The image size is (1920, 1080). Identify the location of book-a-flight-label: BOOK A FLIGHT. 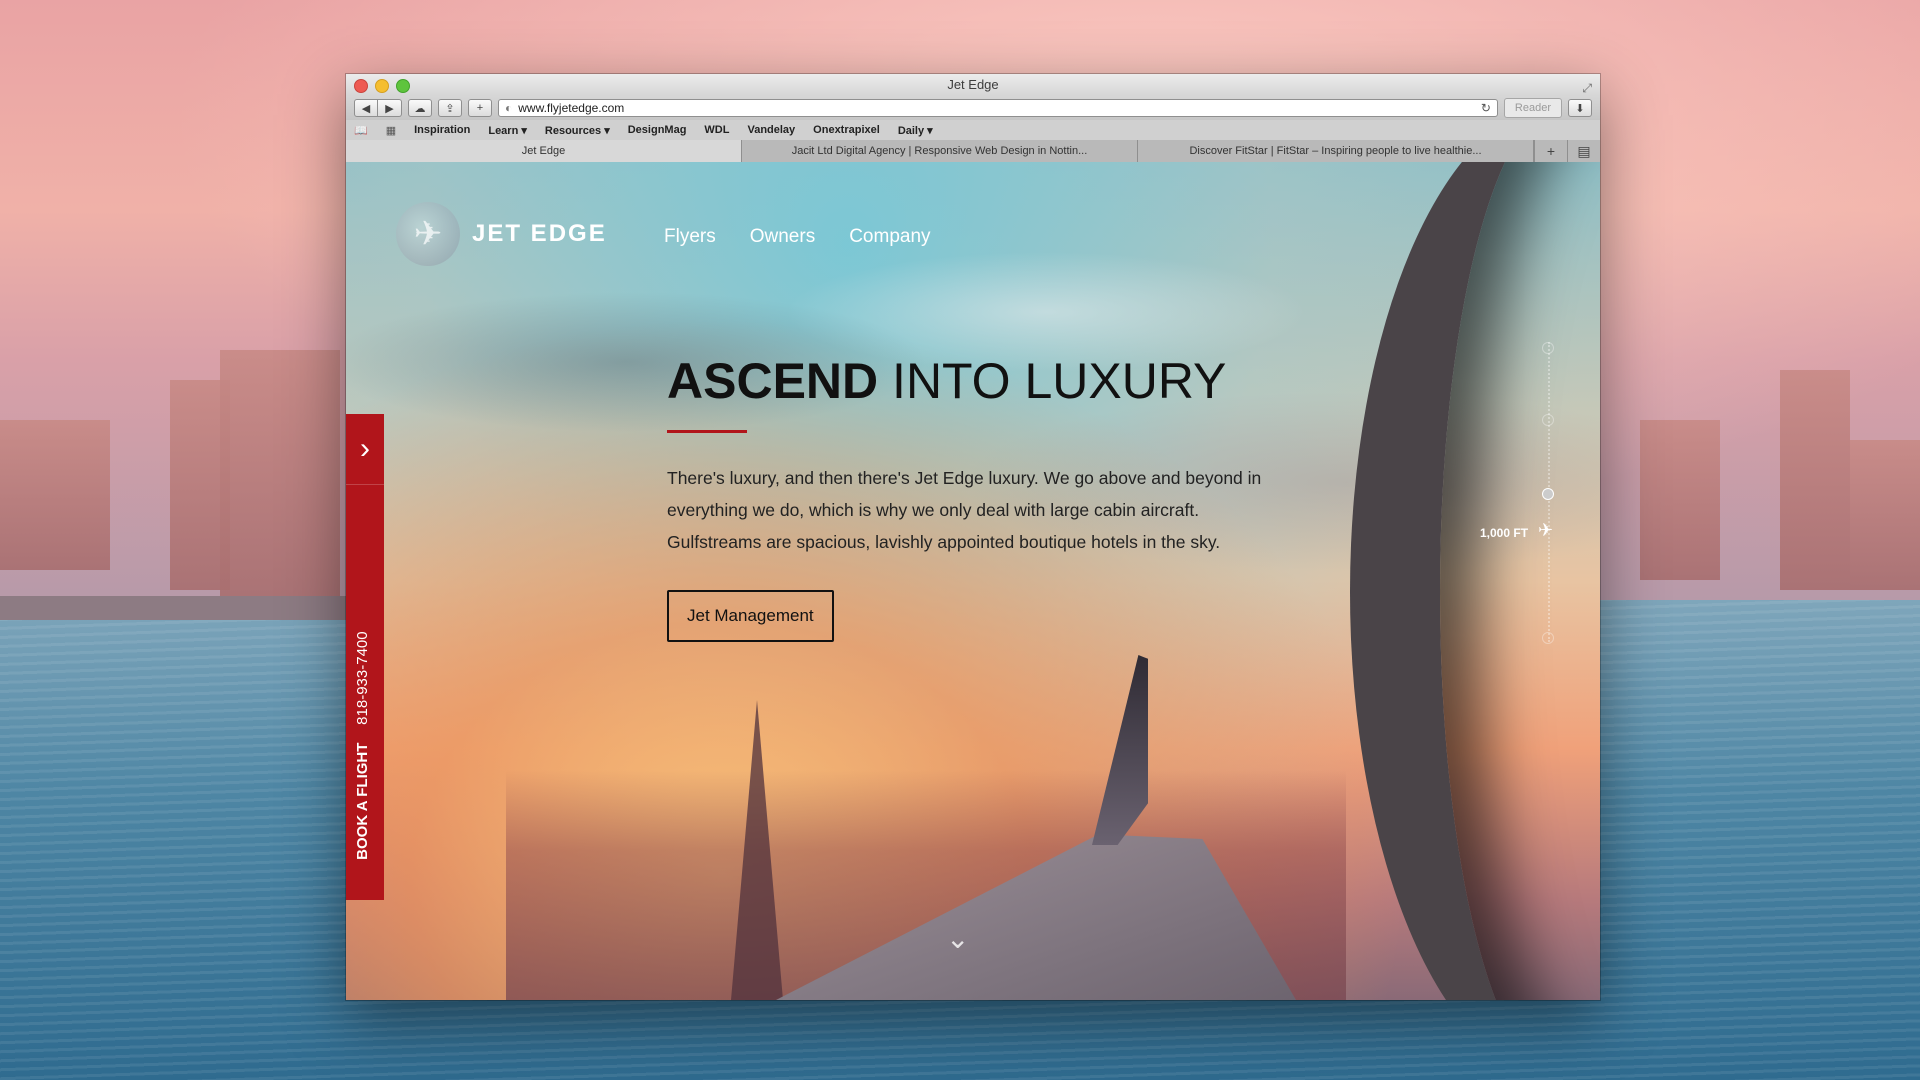
(362, 801).